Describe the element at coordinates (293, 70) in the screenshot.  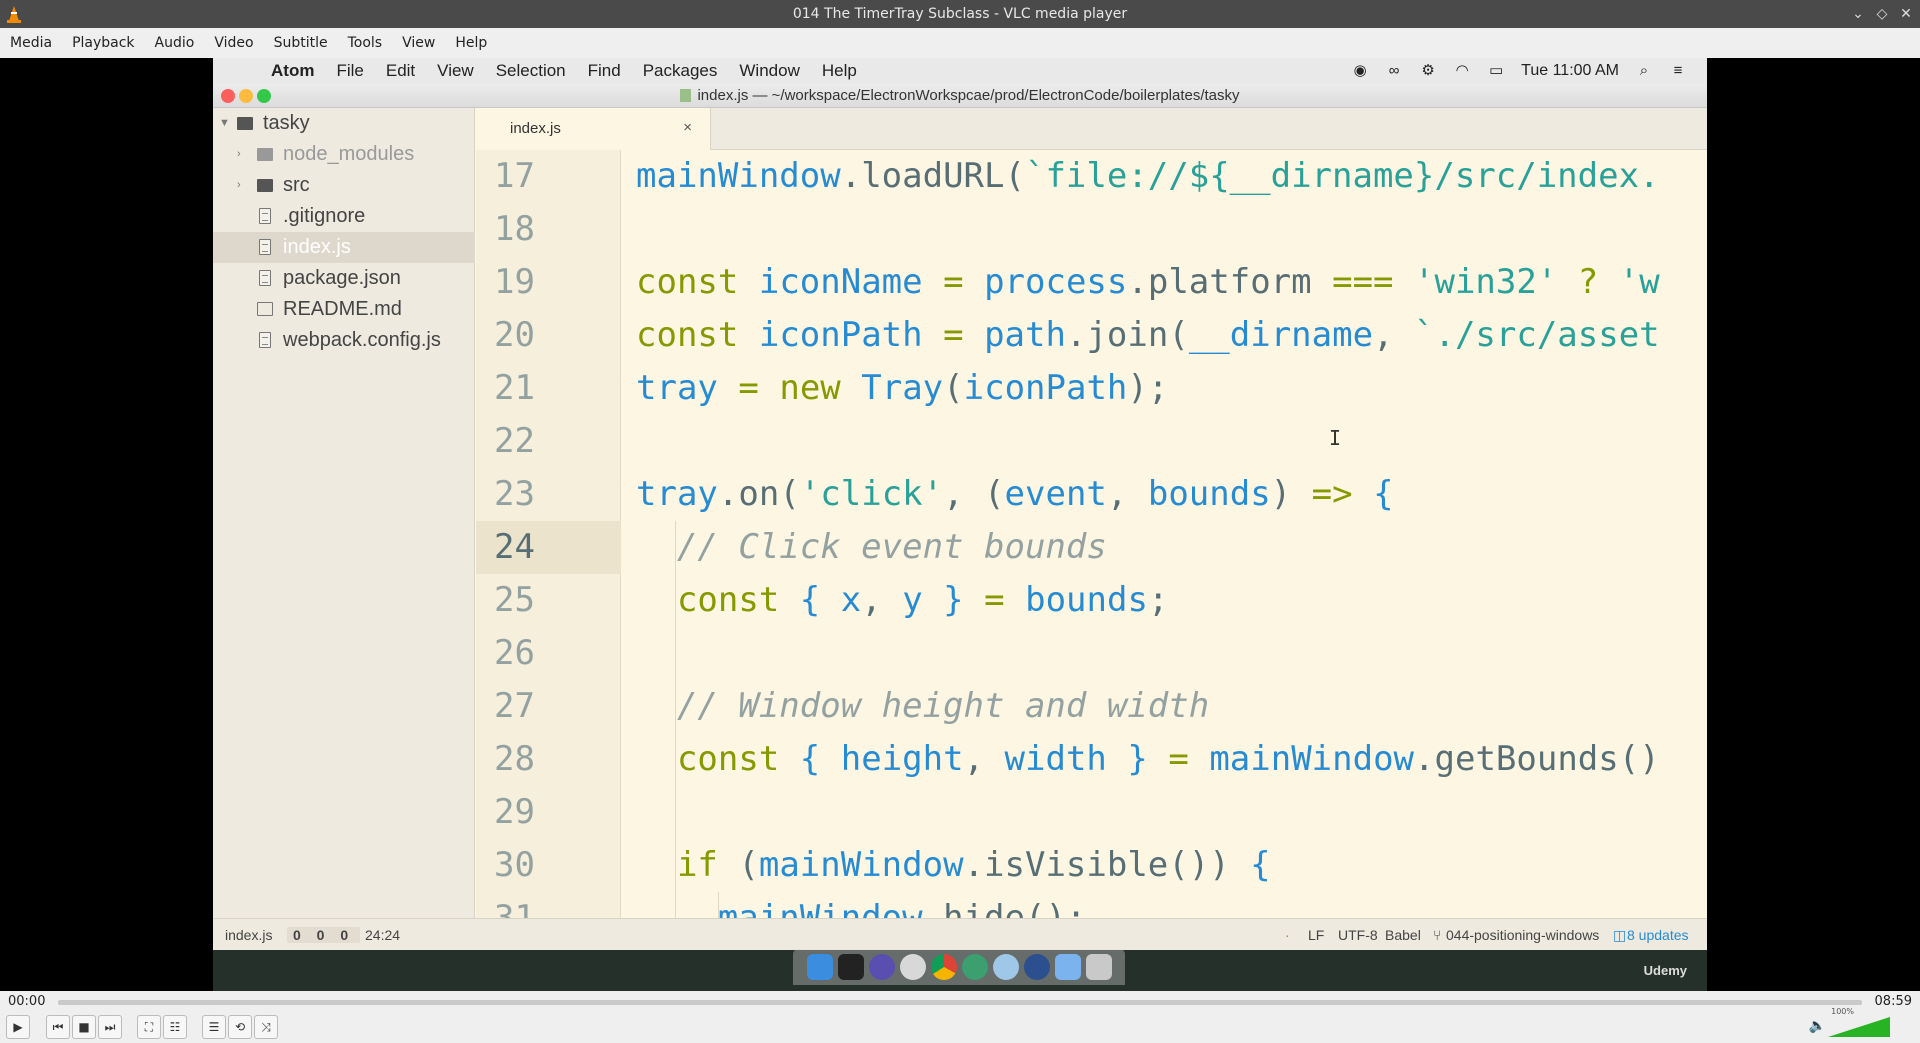
I see `mac-app-name: Atom` at that location.